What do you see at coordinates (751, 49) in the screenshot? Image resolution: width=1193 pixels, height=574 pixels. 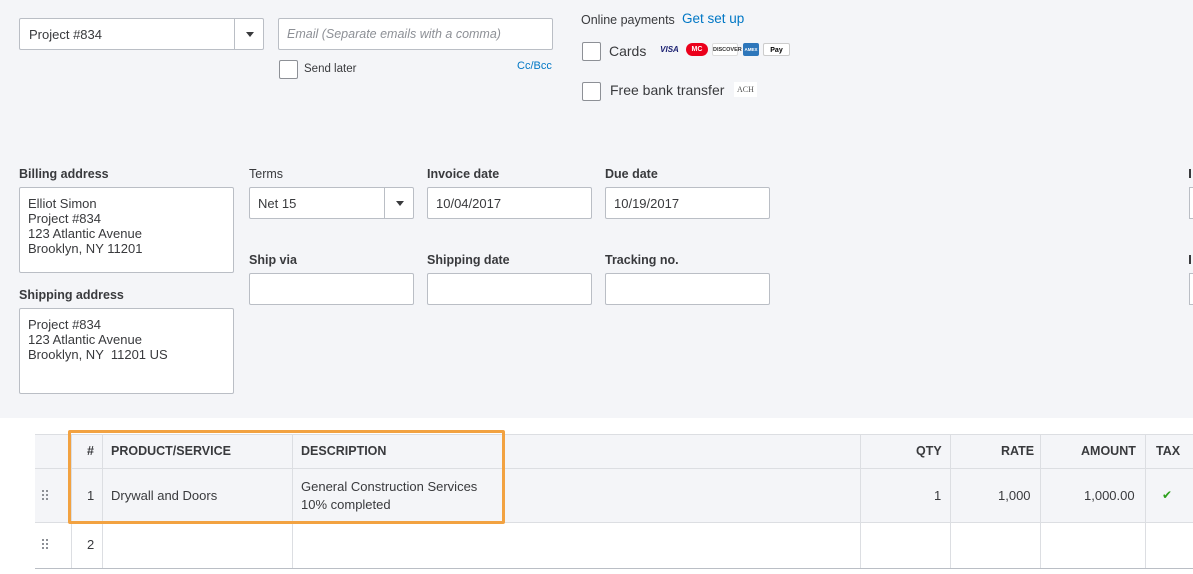 I see `amex-icon: AMEX` at bounding box center [751, 49].